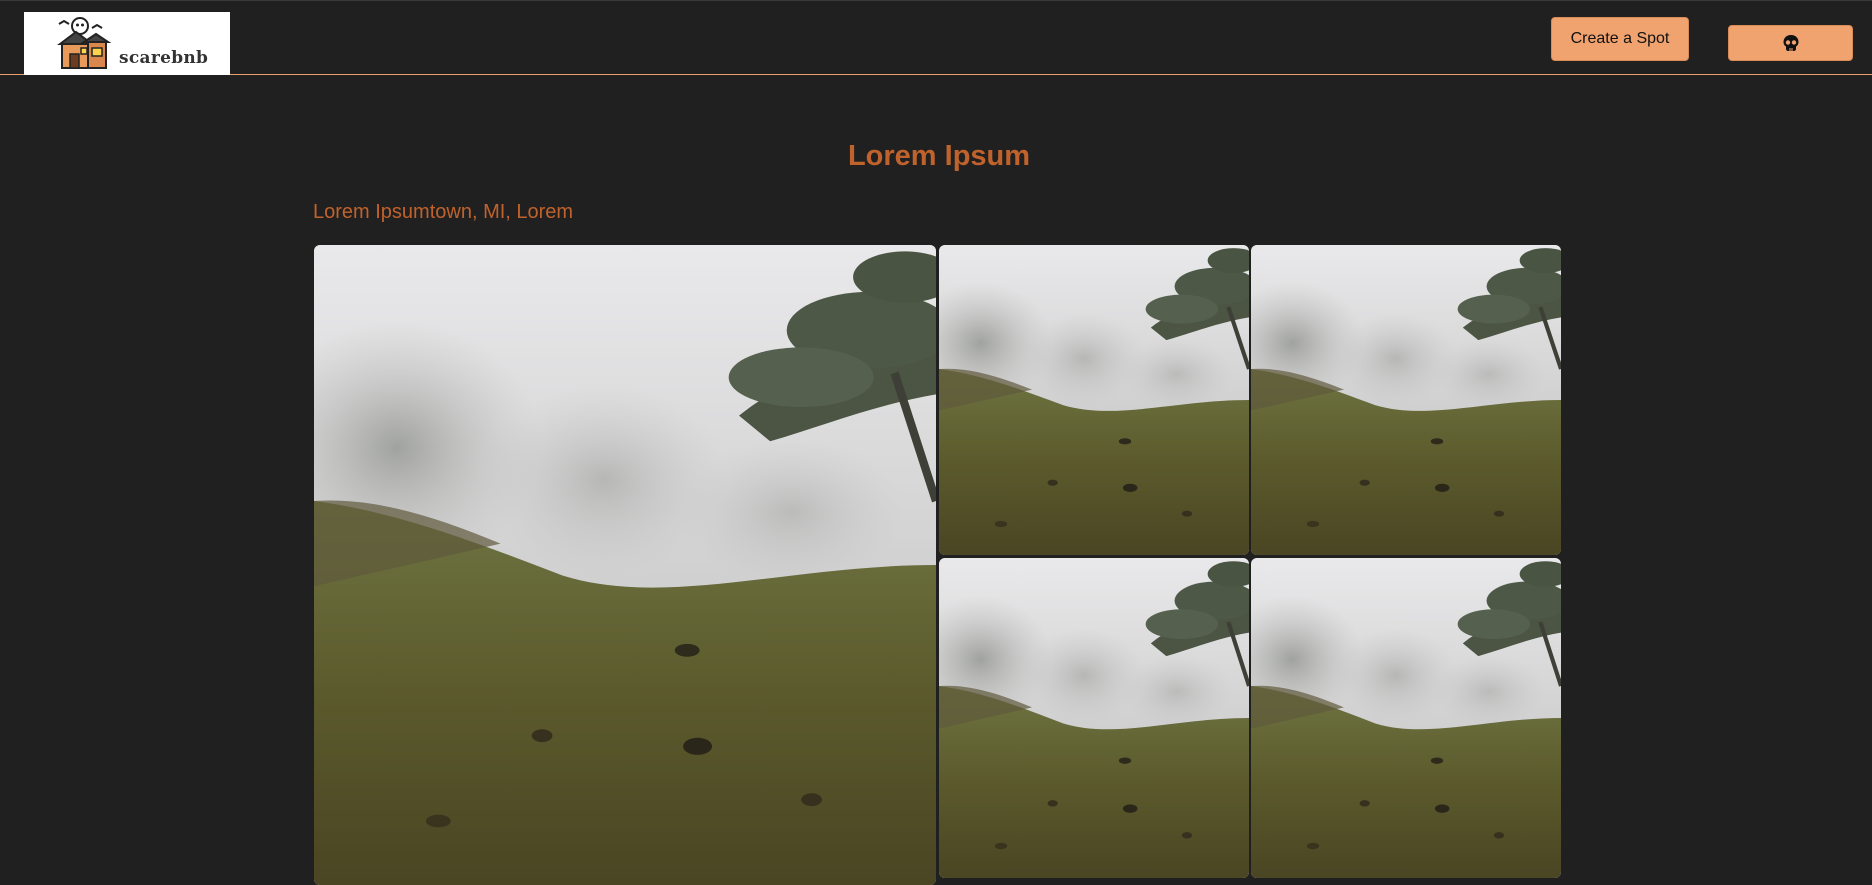 This screenshot has height=885, width=1872. I want to click on top-navigation-bar: scarebnb Create a Spot, so click(936, 37).